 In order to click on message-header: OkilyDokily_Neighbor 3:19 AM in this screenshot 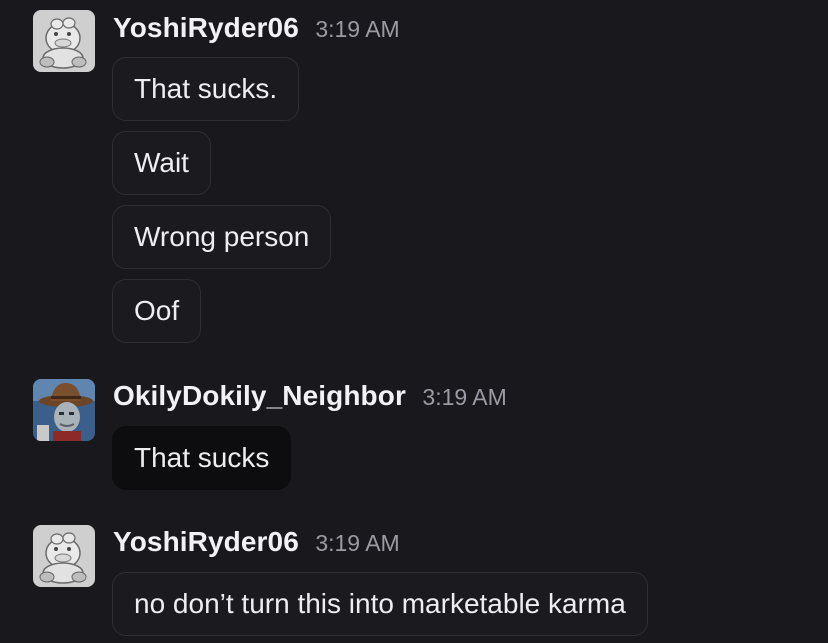, I will do `click(310, 396)`.